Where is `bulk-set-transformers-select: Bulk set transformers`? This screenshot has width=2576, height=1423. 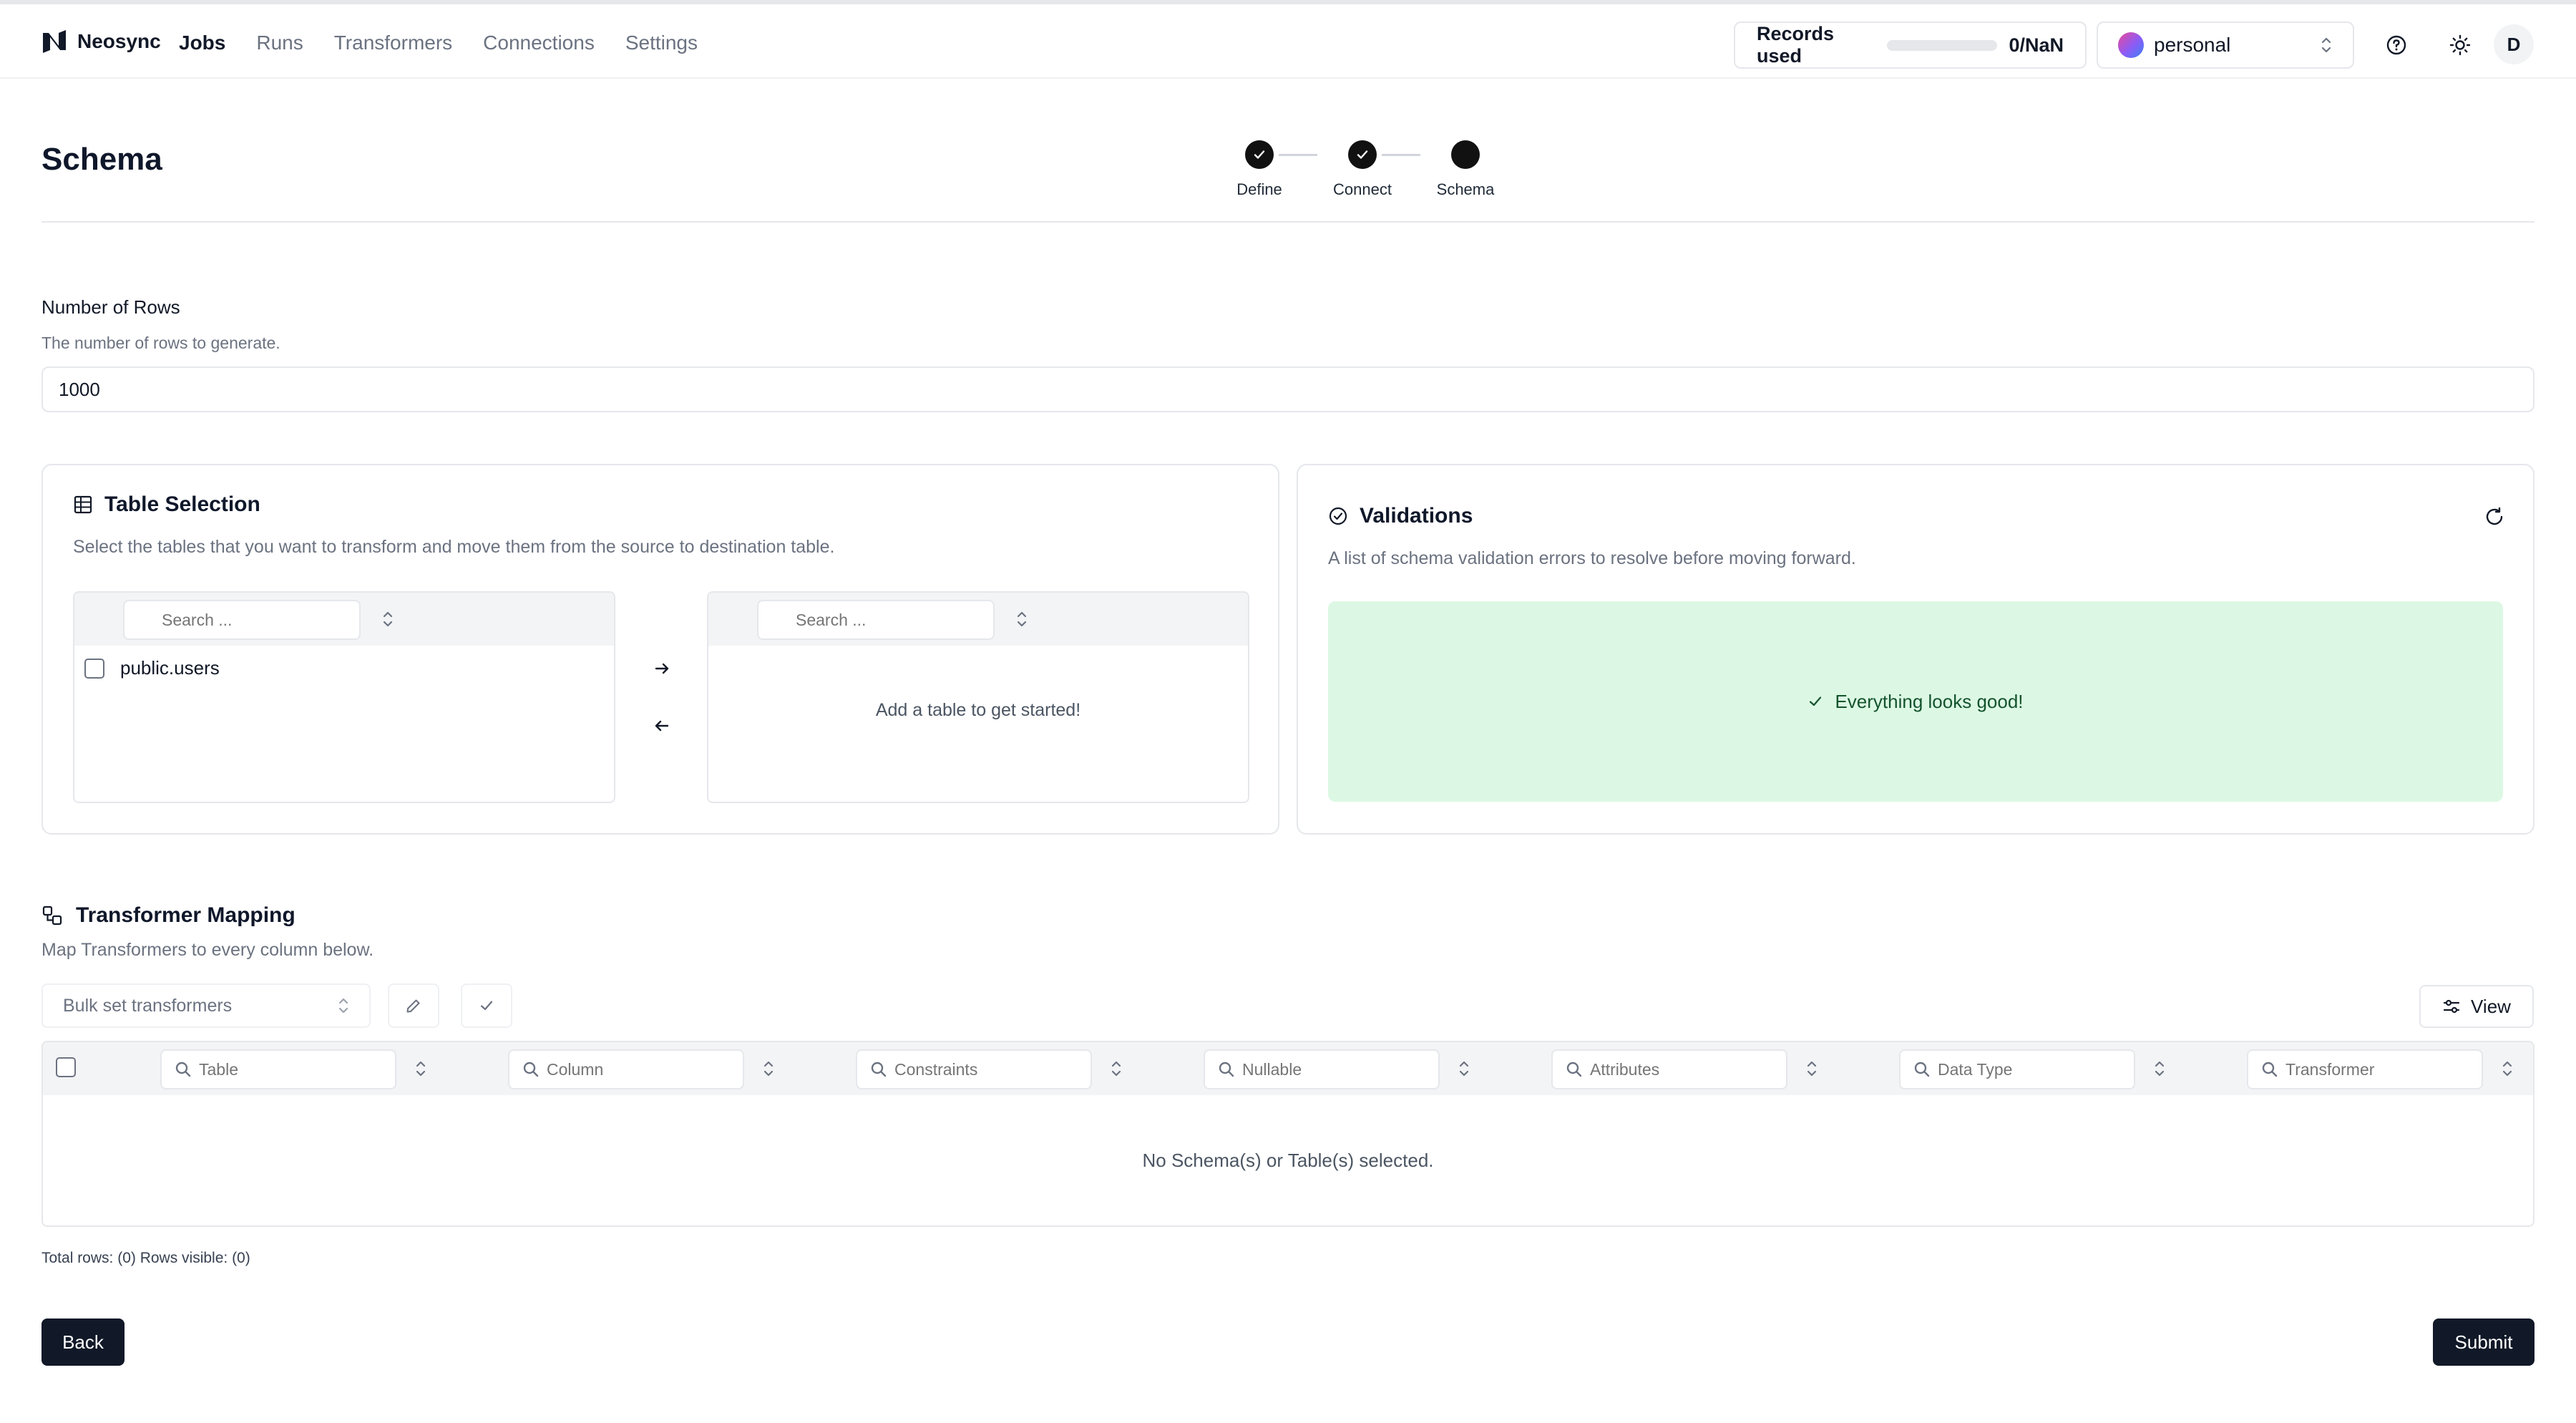 bulk-set-transformers-select: Bulk set transformers is located at coordinates (206, 1006).